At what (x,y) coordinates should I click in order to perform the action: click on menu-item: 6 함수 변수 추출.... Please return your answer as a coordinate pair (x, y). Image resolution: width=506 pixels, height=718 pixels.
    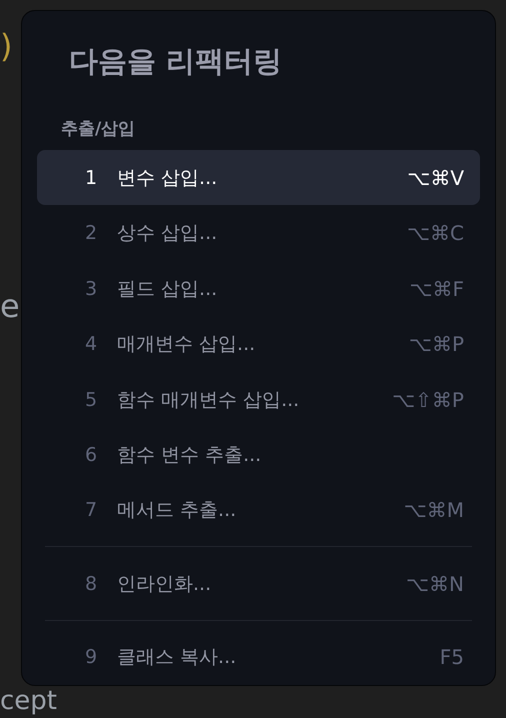
    Looking at the image, I should click on (258, 455).